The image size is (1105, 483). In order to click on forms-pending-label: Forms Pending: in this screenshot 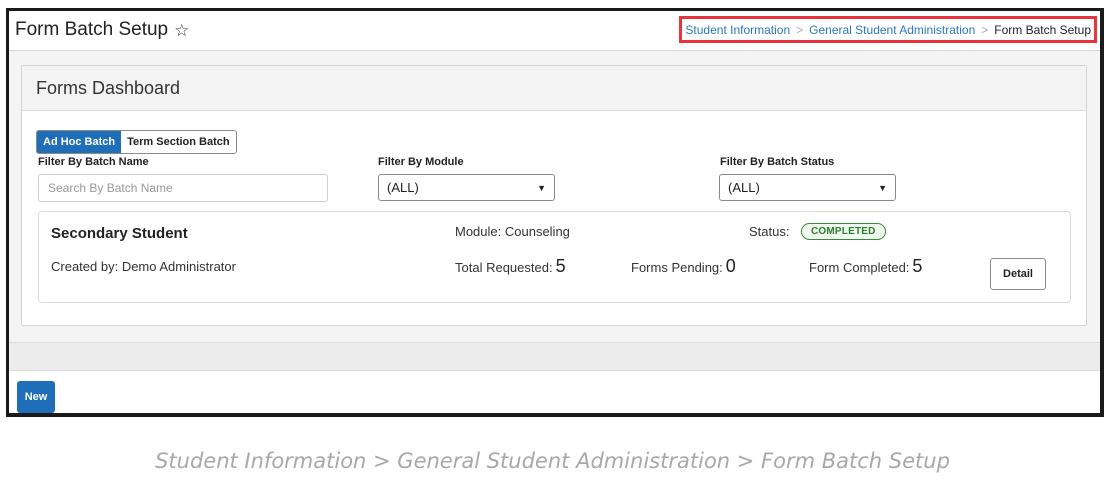, I will do `click(677, 267)`.